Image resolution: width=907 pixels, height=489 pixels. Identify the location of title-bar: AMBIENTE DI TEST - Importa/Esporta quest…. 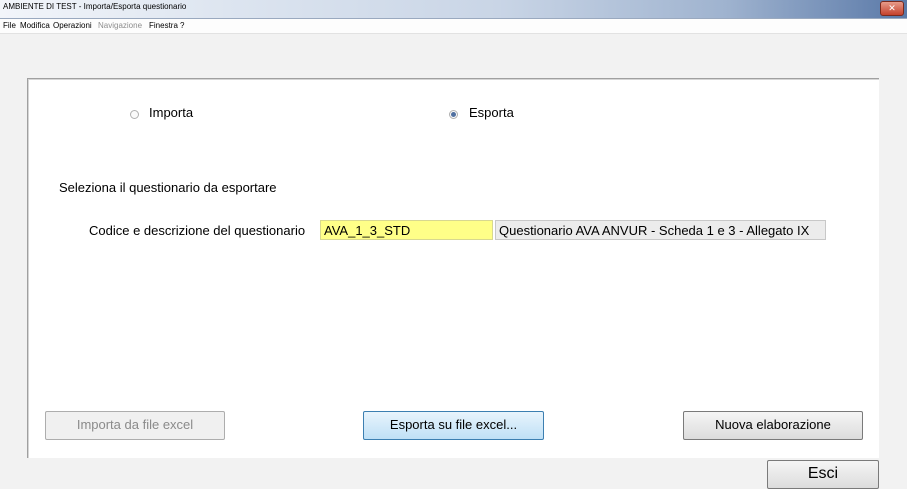
(453, 9).